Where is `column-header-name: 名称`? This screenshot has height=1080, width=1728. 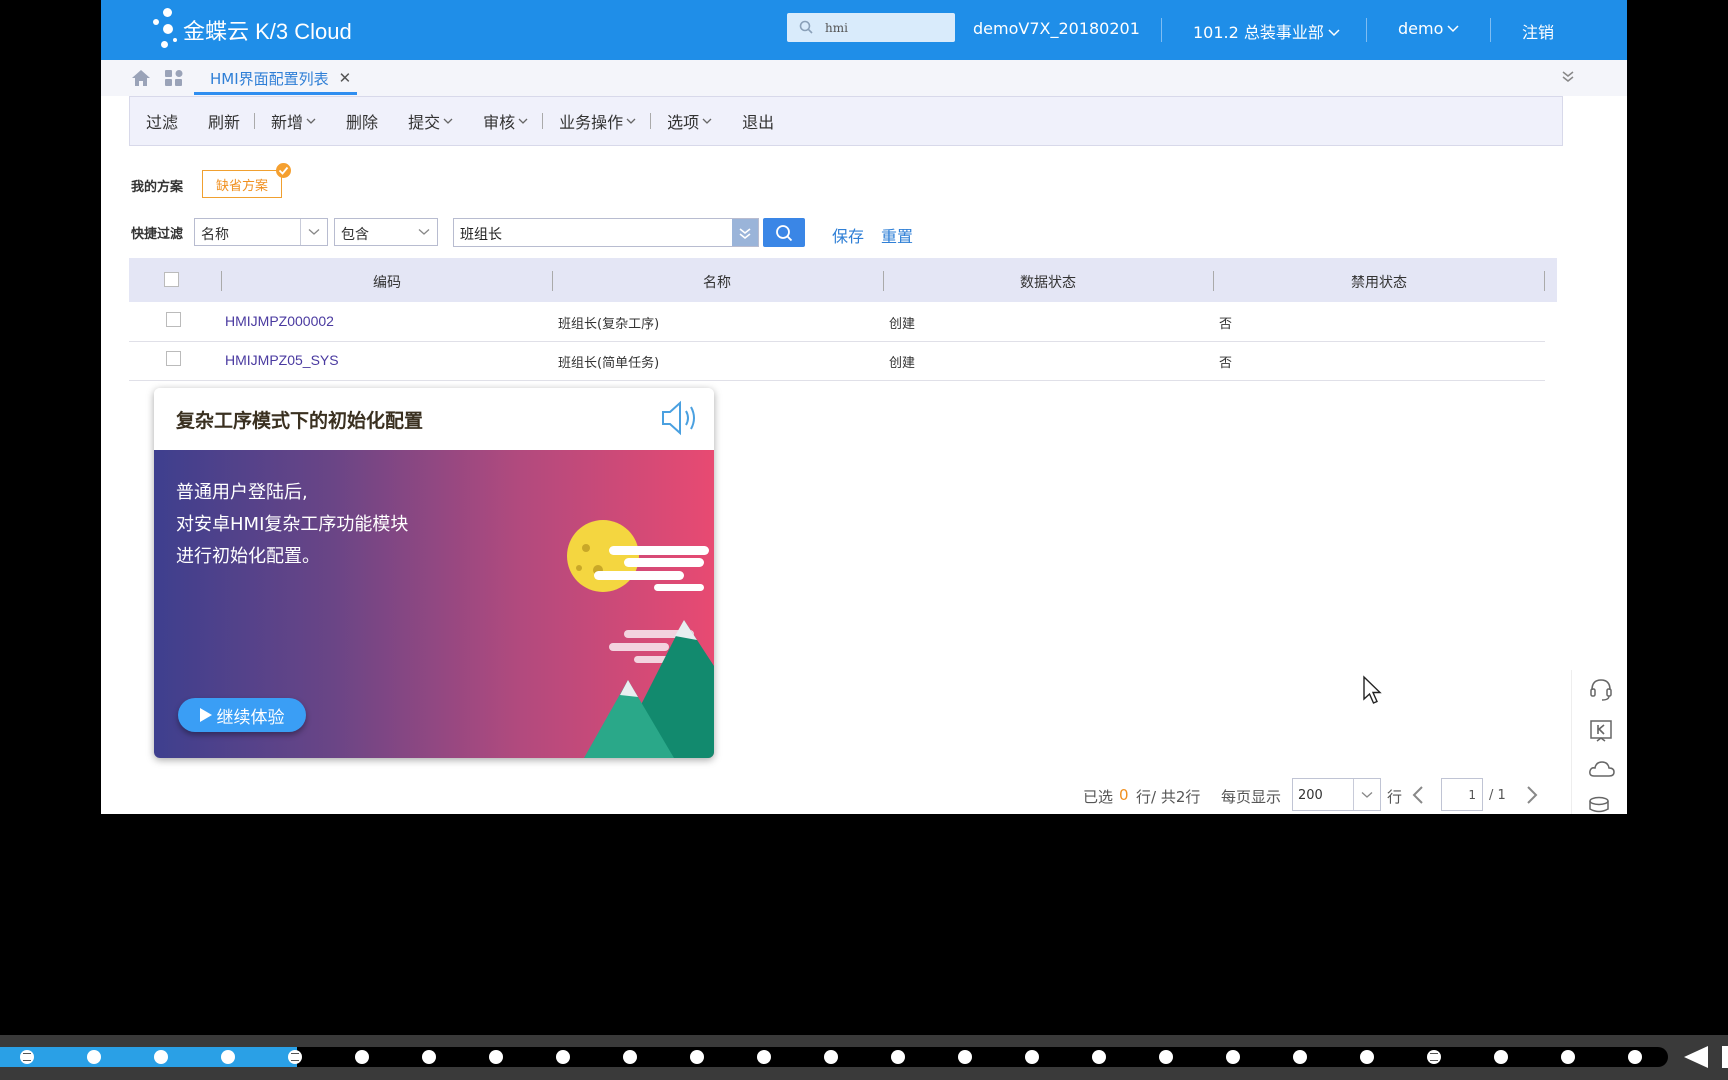 column-header-name: 名称 is located at coordinates (717, 282).